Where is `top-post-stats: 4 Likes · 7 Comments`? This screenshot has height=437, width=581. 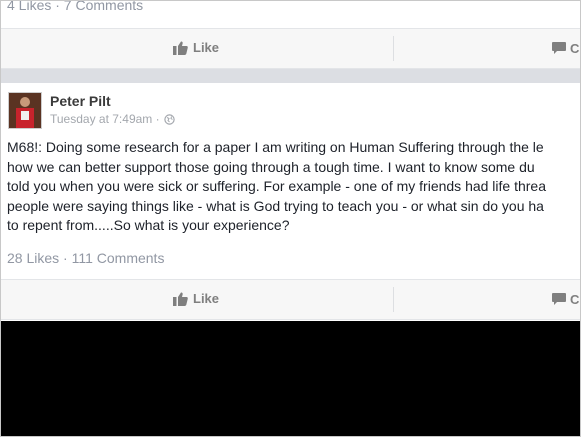
top-post-stats: 4 Likes · 7 Comments is located at coordinates (75, 7).